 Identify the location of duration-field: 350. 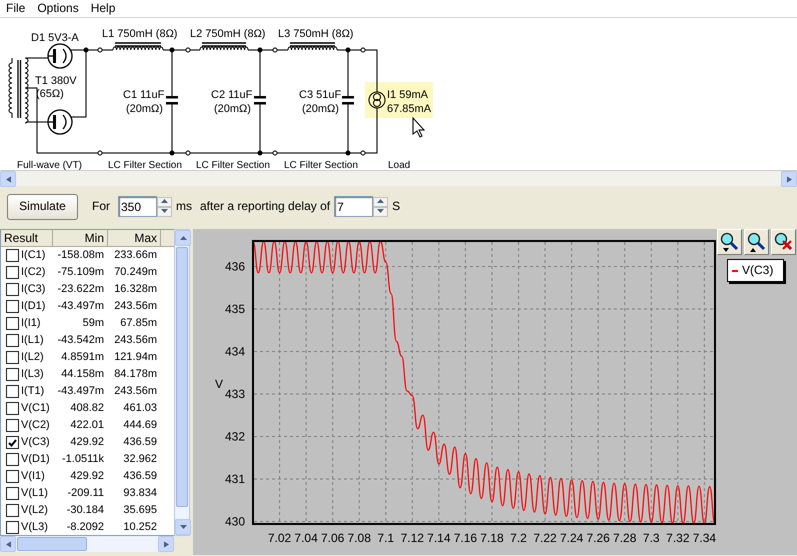
(137, 206).